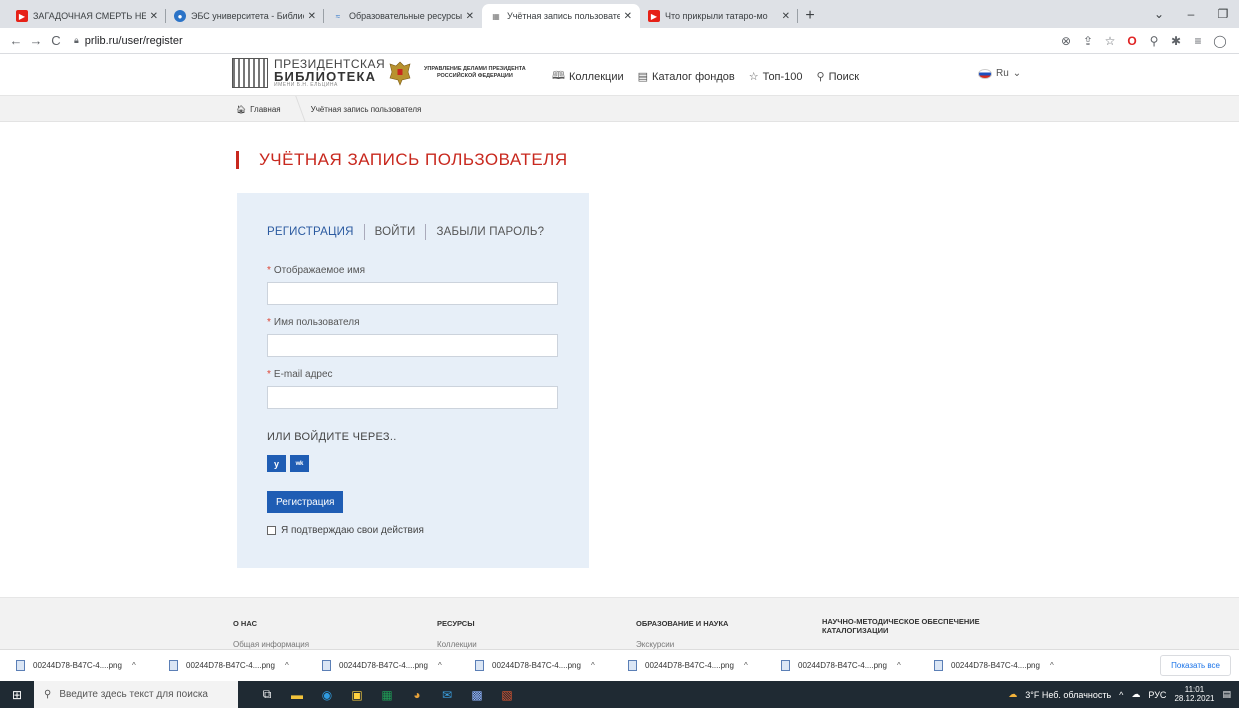  I want to click on mail-icon: ✉, so click(447, 694).